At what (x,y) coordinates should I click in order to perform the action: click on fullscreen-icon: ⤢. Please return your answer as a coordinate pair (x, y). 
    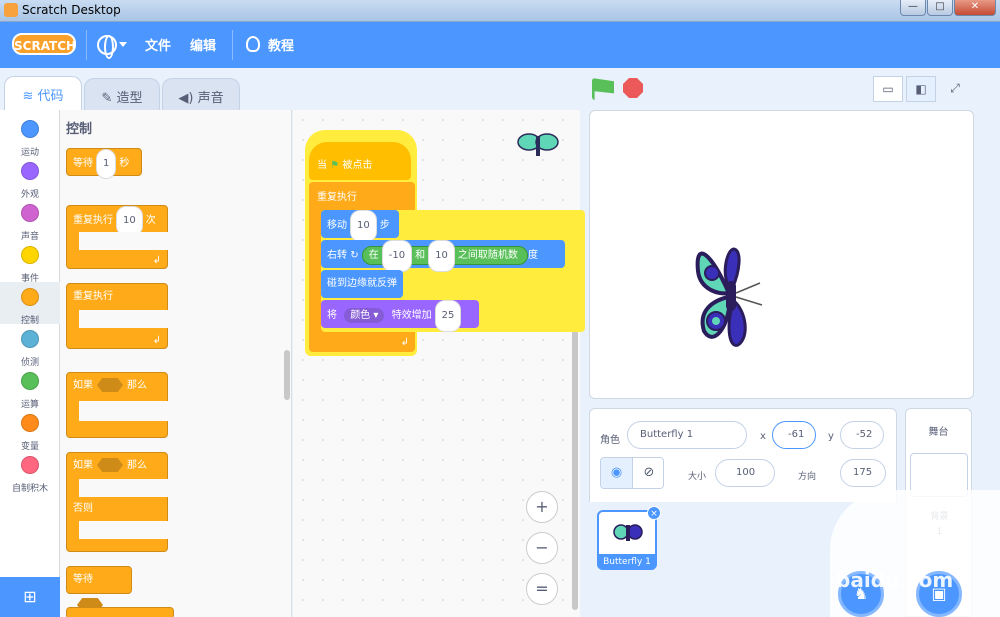
    Looking at the image, I should click on (955, 88).